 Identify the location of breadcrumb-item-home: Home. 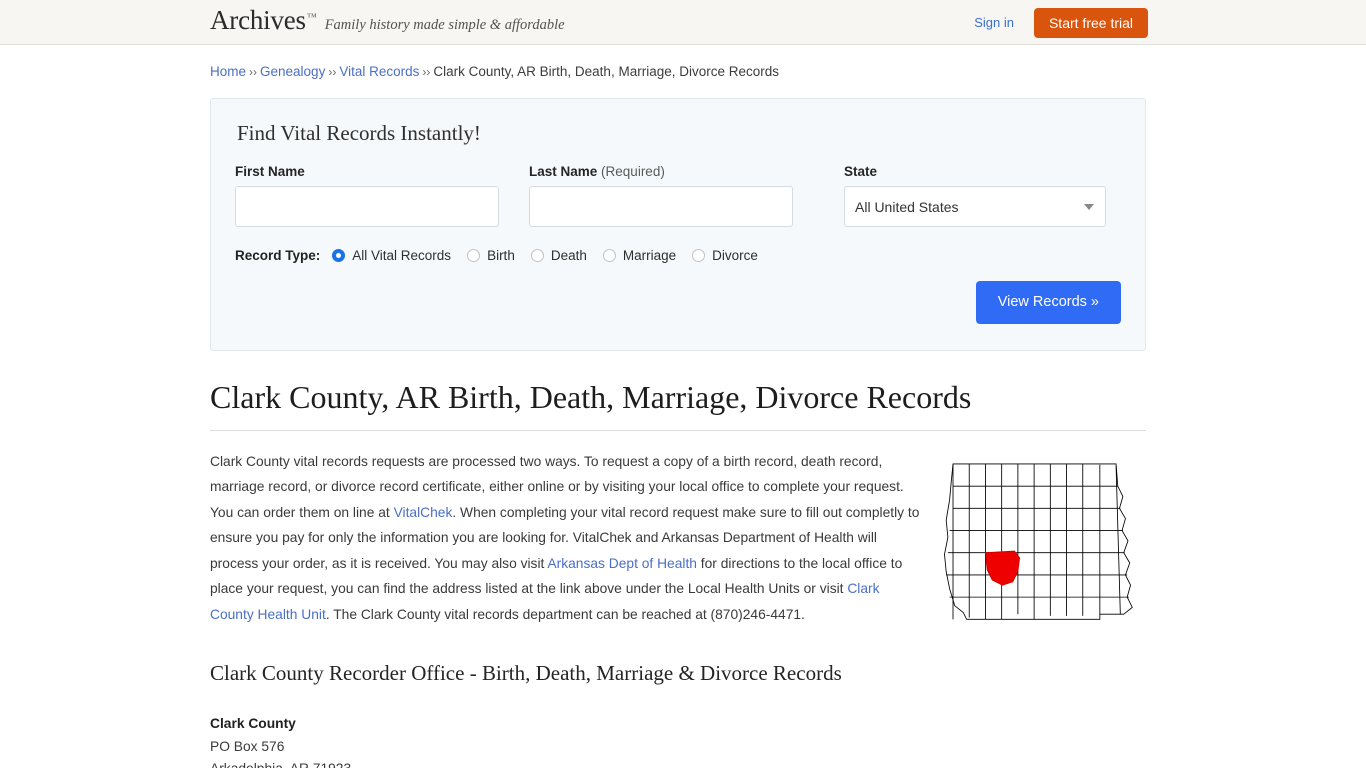
(228, 71).